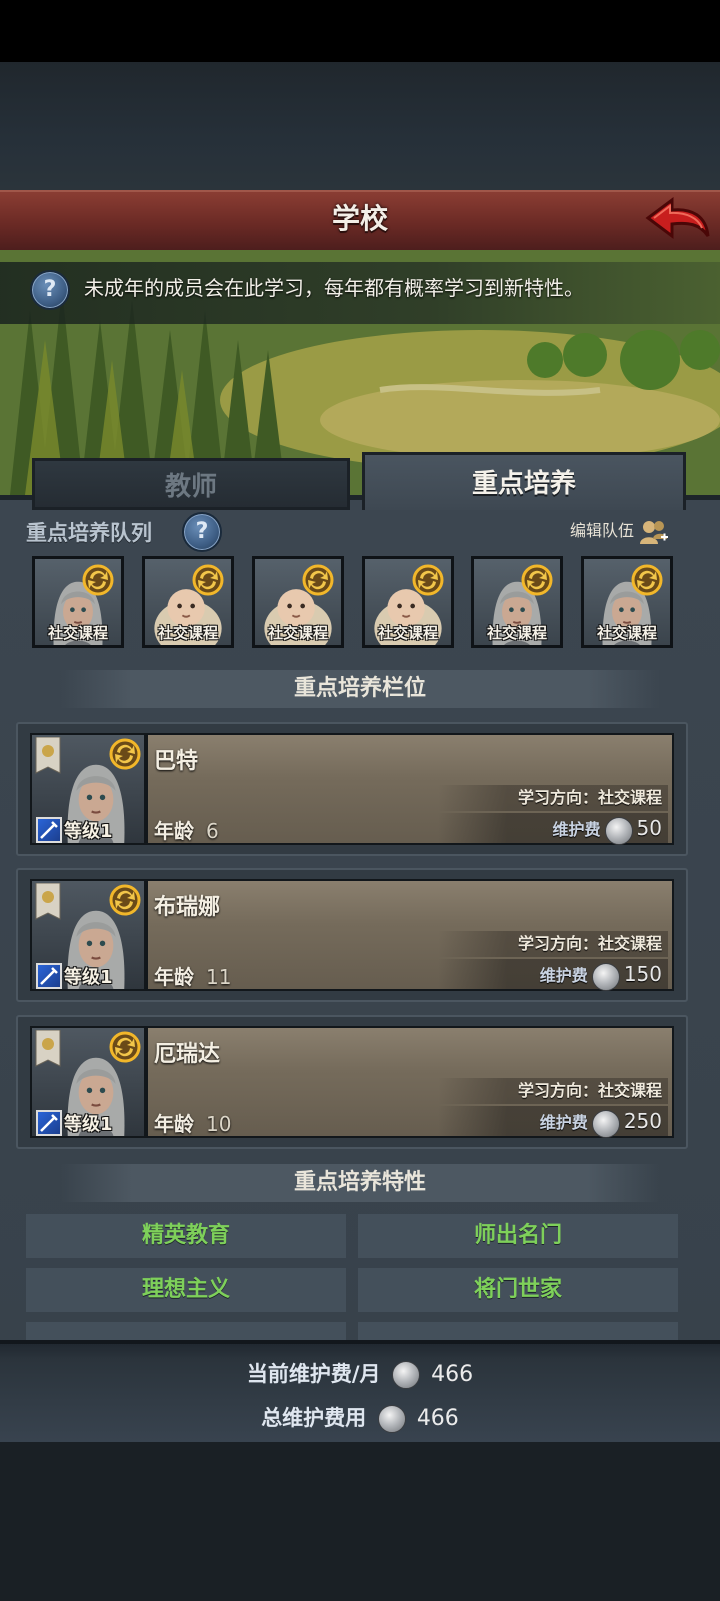 This screenshot has width=720, height=1601. I want to click on student-name: 布瑞娜, so click(187, 907).